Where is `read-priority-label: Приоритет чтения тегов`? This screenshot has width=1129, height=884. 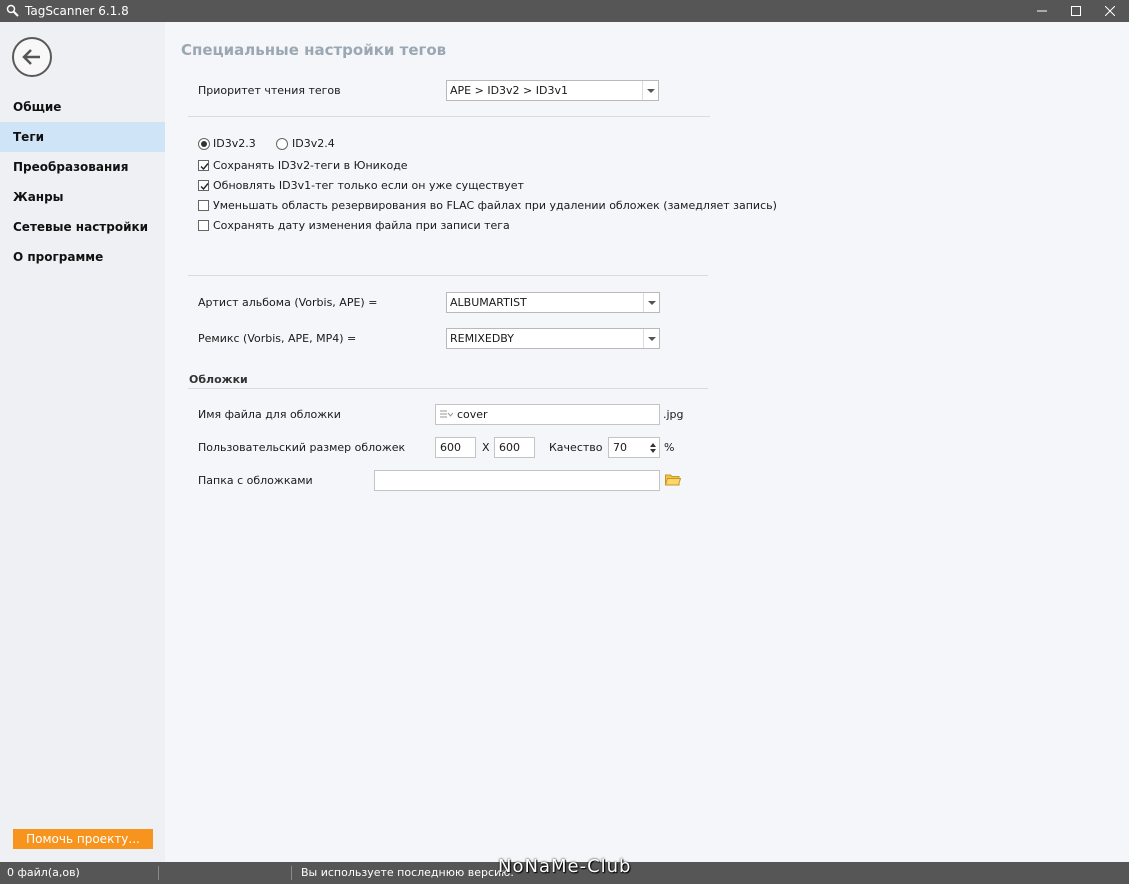 read-priority-label: Приоритет чтения тегов is located at coordinates (269, 90).